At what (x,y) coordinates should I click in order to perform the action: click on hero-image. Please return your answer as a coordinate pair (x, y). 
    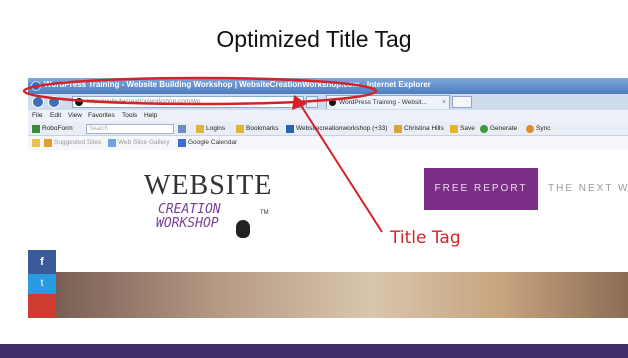
    Looking at the image, I should click on (342, 295).